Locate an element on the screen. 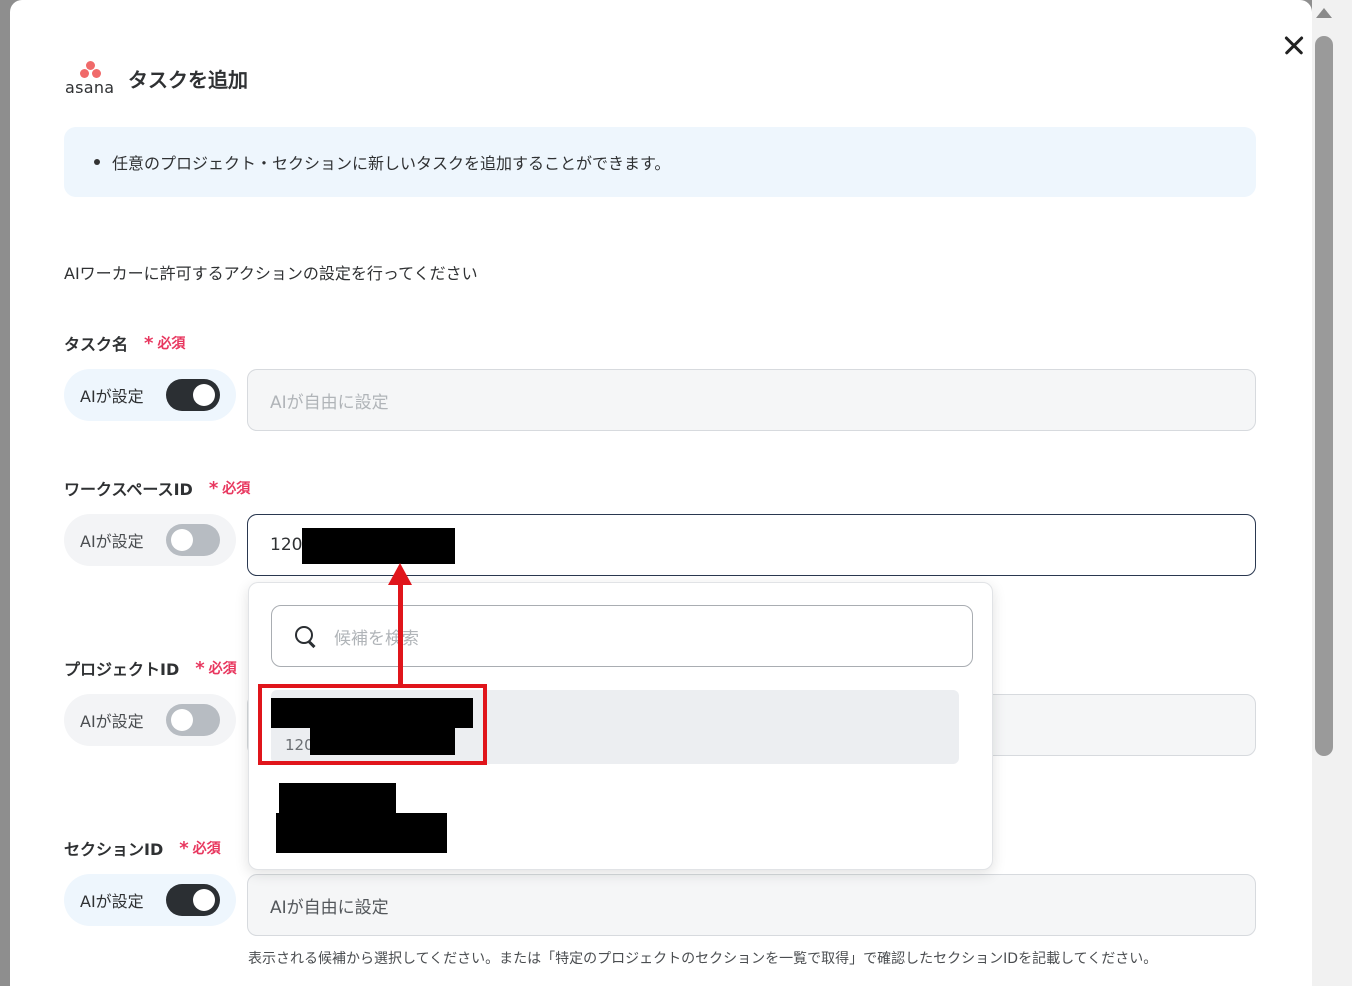 This screenshot has height=986, width=1352. bullet-icon is located at coordinates (97, 162).